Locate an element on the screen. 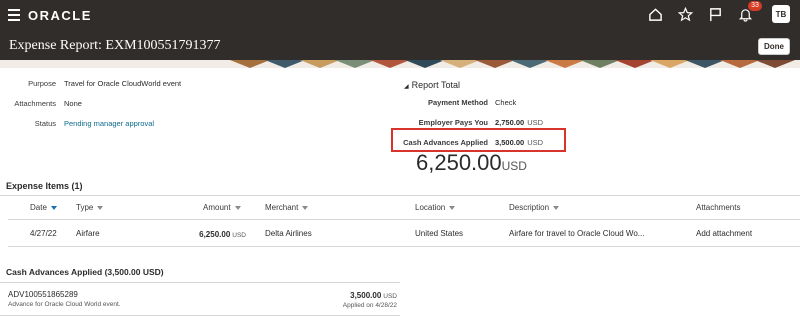 The image size is (800, 329). payment-method-label: Payment Method is located at coordinates (457, 102).